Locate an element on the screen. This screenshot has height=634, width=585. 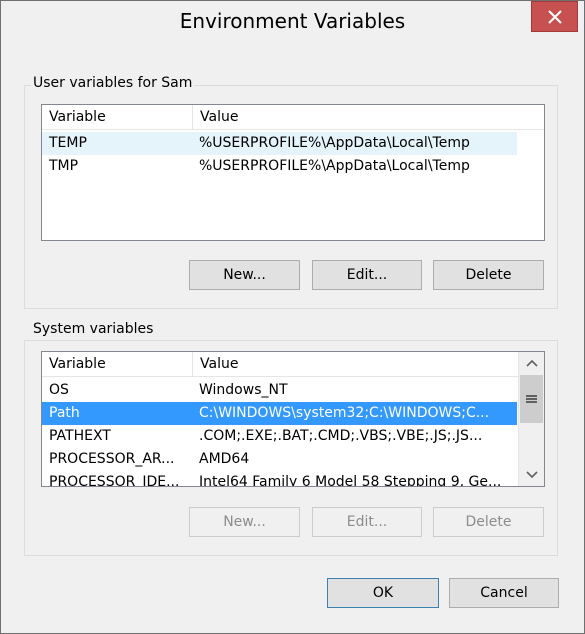
user-delete-button: Delete is located at coordinates (488, 275).